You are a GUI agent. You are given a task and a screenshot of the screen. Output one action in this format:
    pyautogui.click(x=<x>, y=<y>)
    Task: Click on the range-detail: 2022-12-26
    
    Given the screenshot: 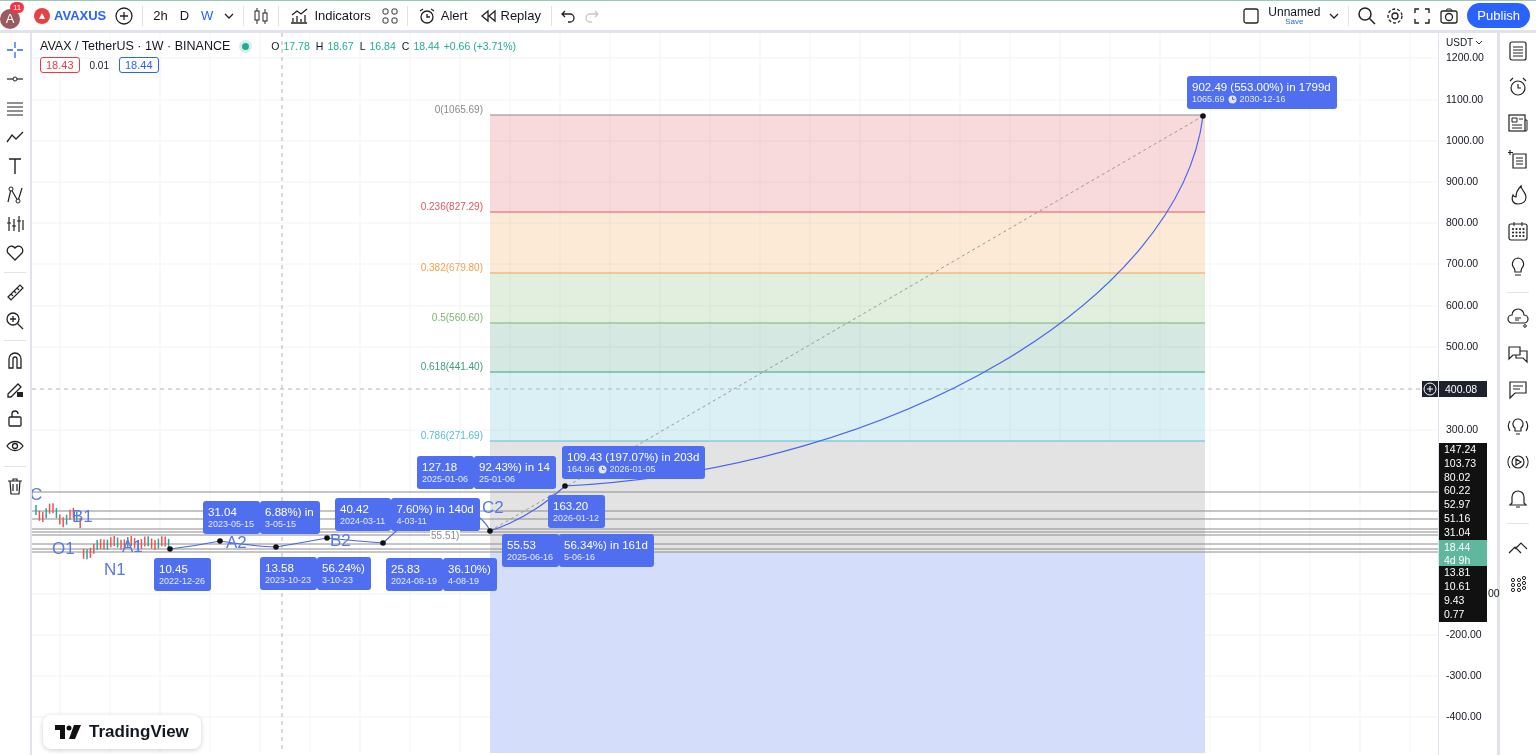 What is the action you would take?
    pyautogui.click(x=182, y=581)
    